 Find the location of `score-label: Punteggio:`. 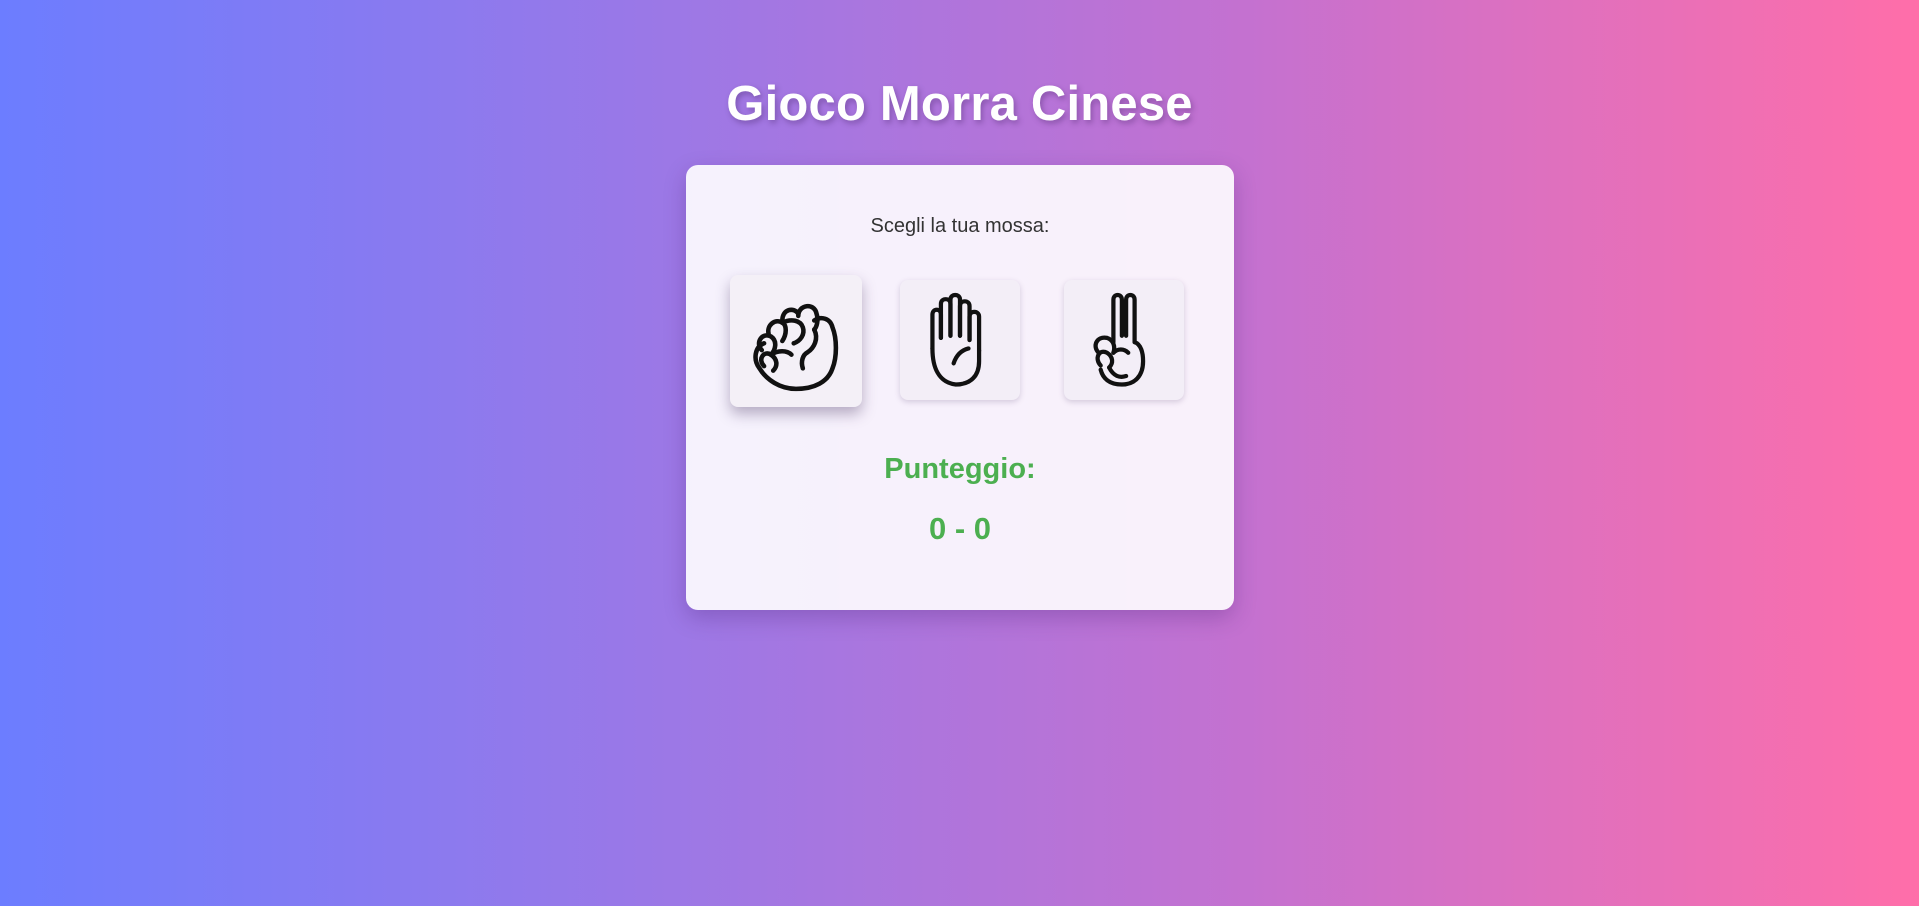

score-label: Punteggio: is located at coordinates (960, 469).